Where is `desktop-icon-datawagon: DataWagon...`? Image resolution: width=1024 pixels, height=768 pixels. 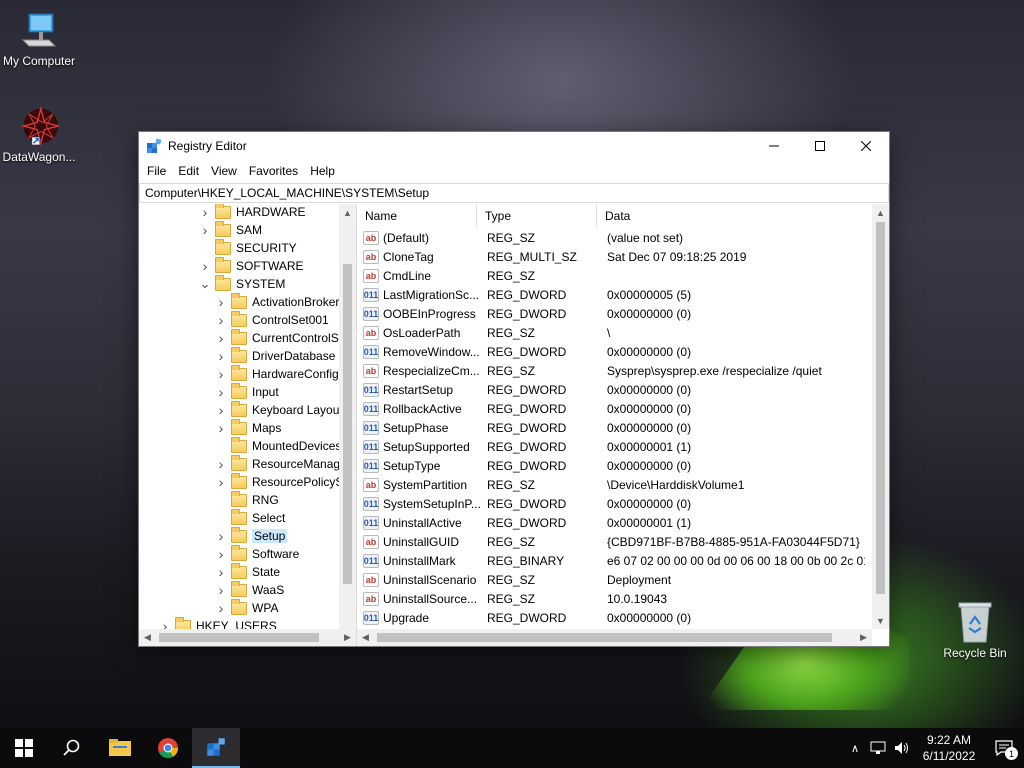 desktop-icon-datawagon: DataWagon... is located at coordinates (39, 135).